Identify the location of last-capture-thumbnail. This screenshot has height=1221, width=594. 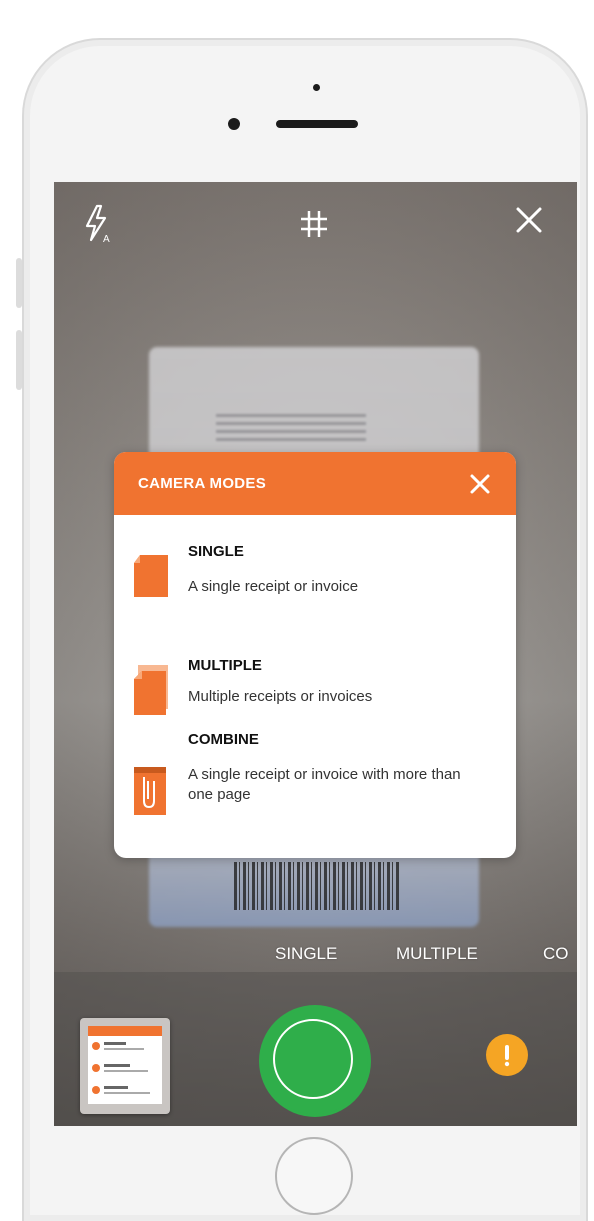
(125, 1066).